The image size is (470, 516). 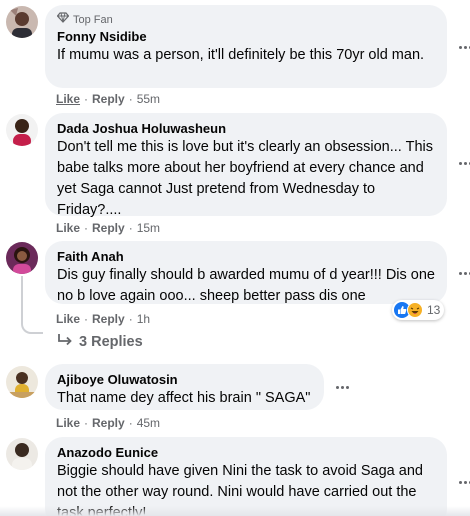 I want to click on comment-actions: Like · Reply · 45m, so click(x=108, y=423).